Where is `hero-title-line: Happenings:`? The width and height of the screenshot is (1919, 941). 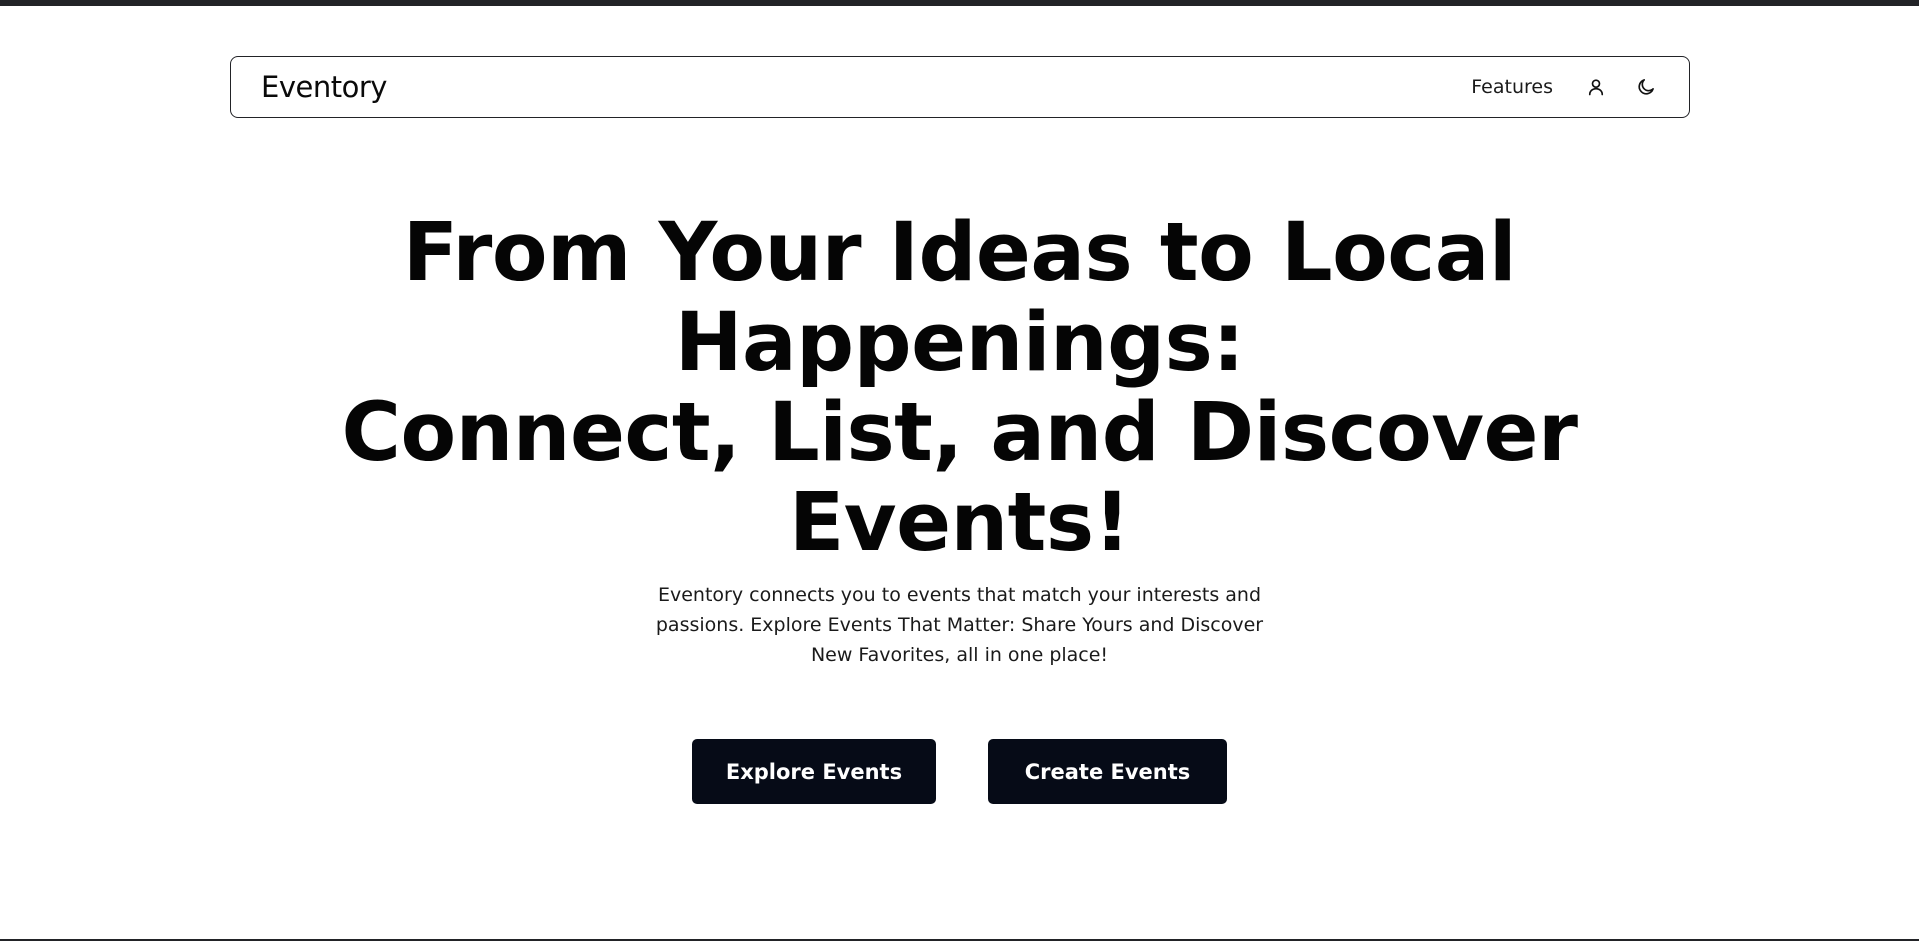 hero-title-line: Happenings: is located at coordinates (959, 343).